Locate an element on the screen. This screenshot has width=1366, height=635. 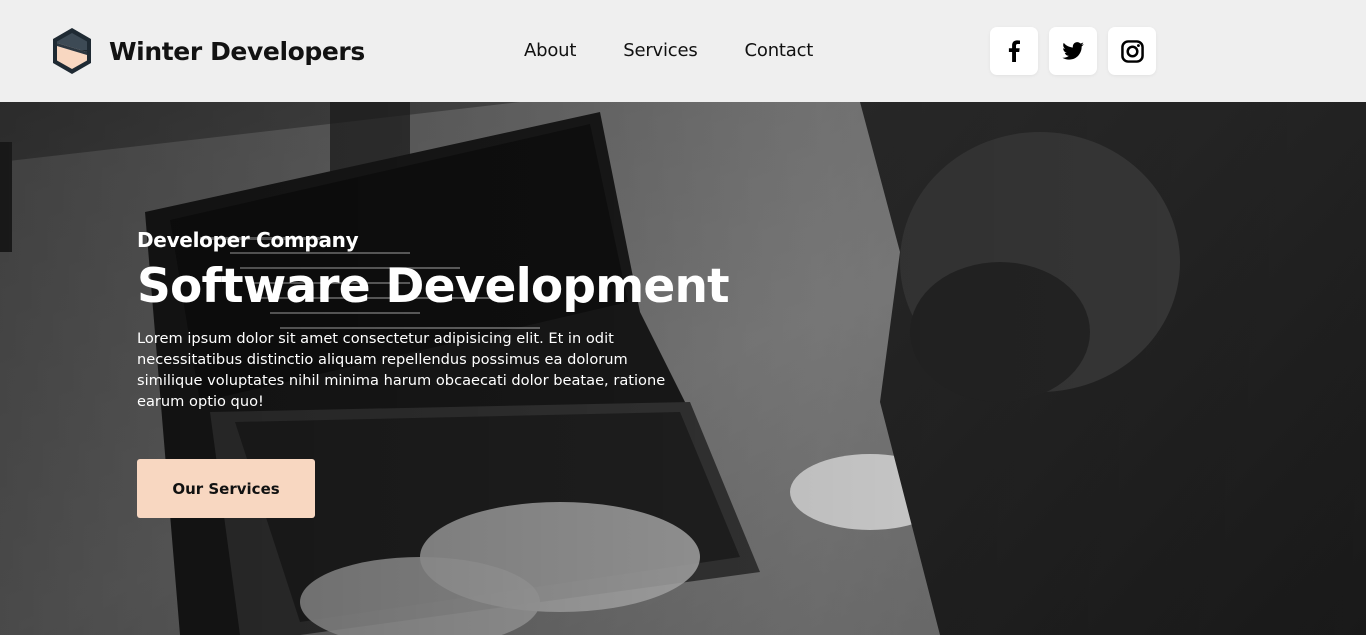
instagram-icon is located at coordinates (1132, 51).